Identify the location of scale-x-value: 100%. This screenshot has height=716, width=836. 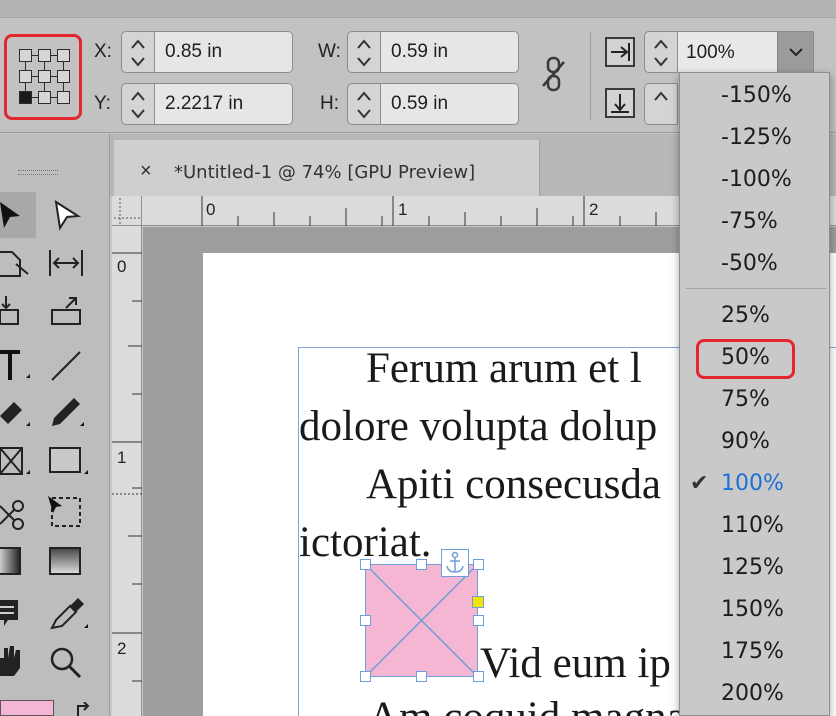
(710, 52).